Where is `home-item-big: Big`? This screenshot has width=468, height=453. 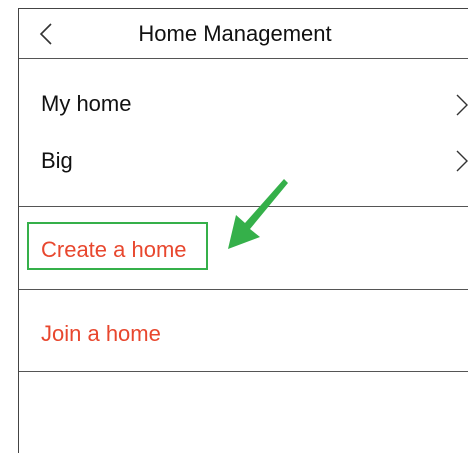
home-item-big: Big is located at coordinates (57, 161).